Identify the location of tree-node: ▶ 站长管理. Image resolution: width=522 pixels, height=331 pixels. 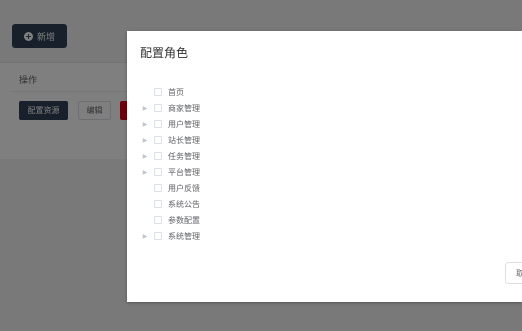
(241, 140).